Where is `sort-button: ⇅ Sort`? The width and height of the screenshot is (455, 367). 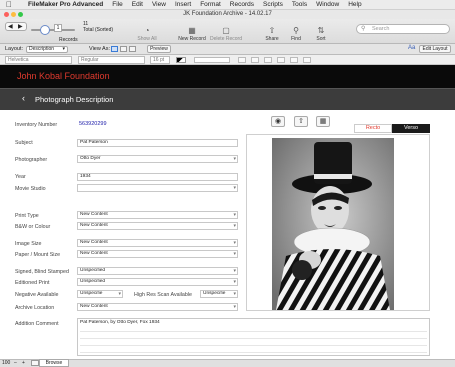
sort-button: ⇅ Sort is located at coordinates (321, 35).